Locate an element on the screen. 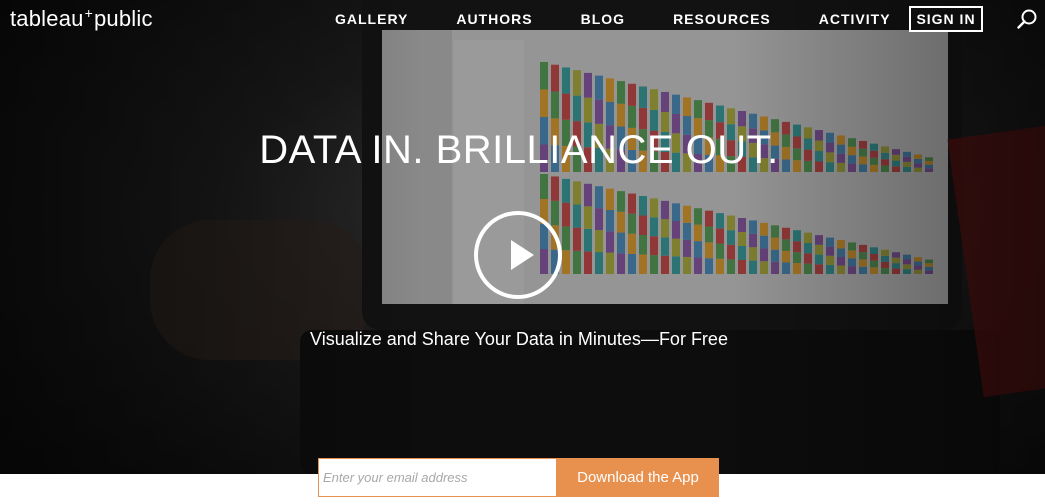 Image resolution: width=1045 pixels, height=504 pixels. nav-item-activity: ACTIVITY is located at coordinates (855, 19).